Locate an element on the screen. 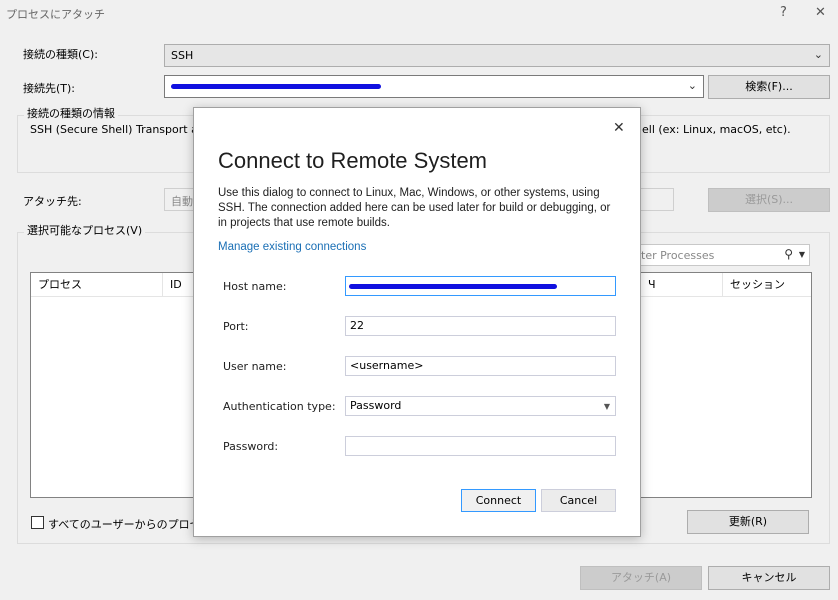  host-name-input is located at coordinates (480, 286).